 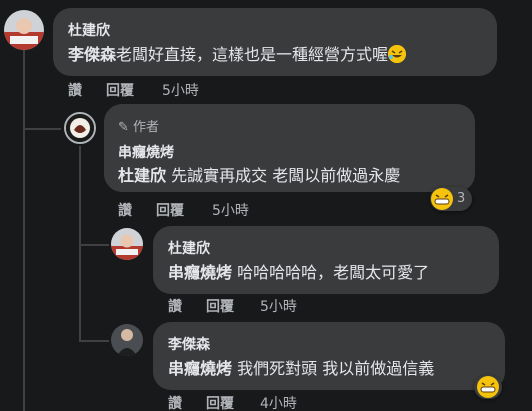 I want to click on comment-text: 哈哈哈哈哈，老闆太可愛了, so click(x=331, y=272).